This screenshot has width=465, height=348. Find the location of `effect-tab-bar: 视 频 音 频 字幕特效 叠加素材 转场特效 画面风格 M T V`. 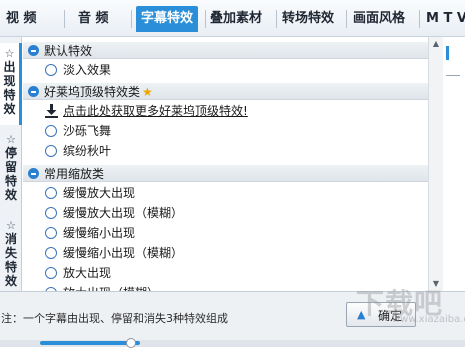

effect-tab-bar: 视 频 音 频 字幕特效 叠加素材 转场特效 画面风格 M T V is located at coordinates (232, 18).